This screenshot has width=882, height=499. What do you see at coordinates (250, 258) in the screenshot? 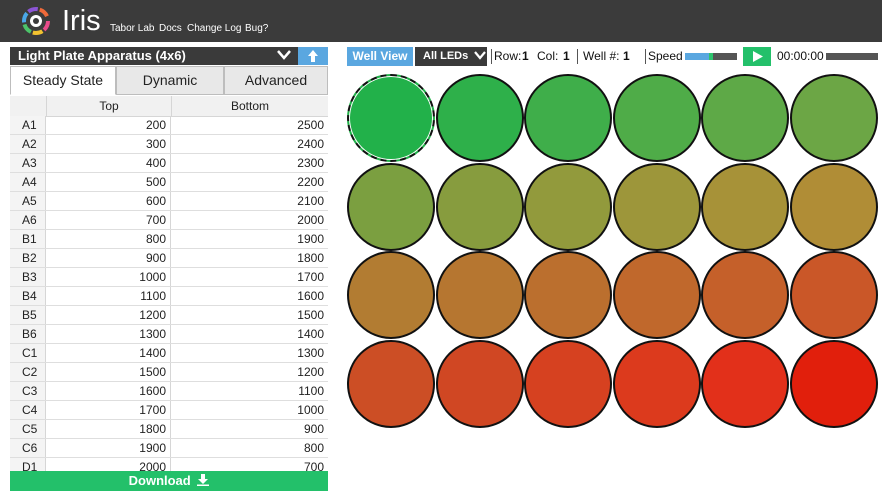
I see `bottom-intensity-cell: 1800` at bounding box center [250, 258].